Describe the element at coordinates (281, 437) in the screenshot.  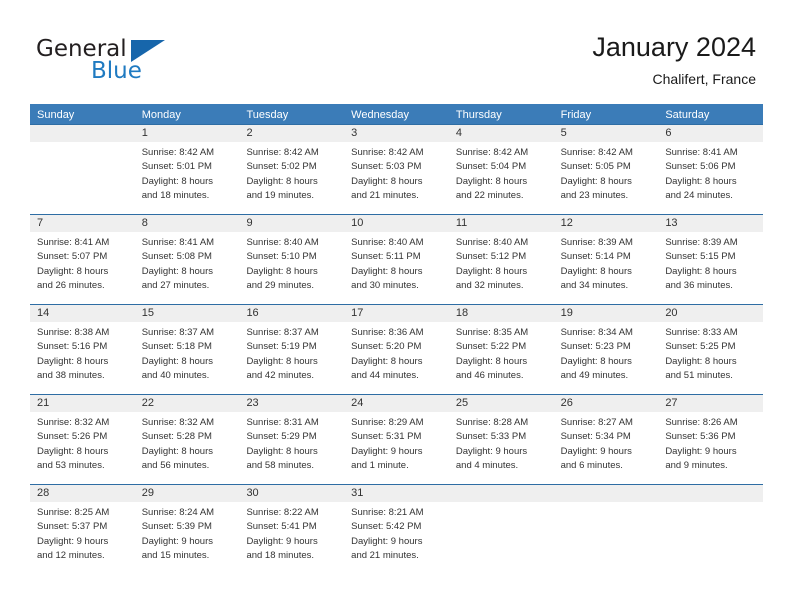
I see `sunset-text: Sunset: 5:29 PM` at that location.